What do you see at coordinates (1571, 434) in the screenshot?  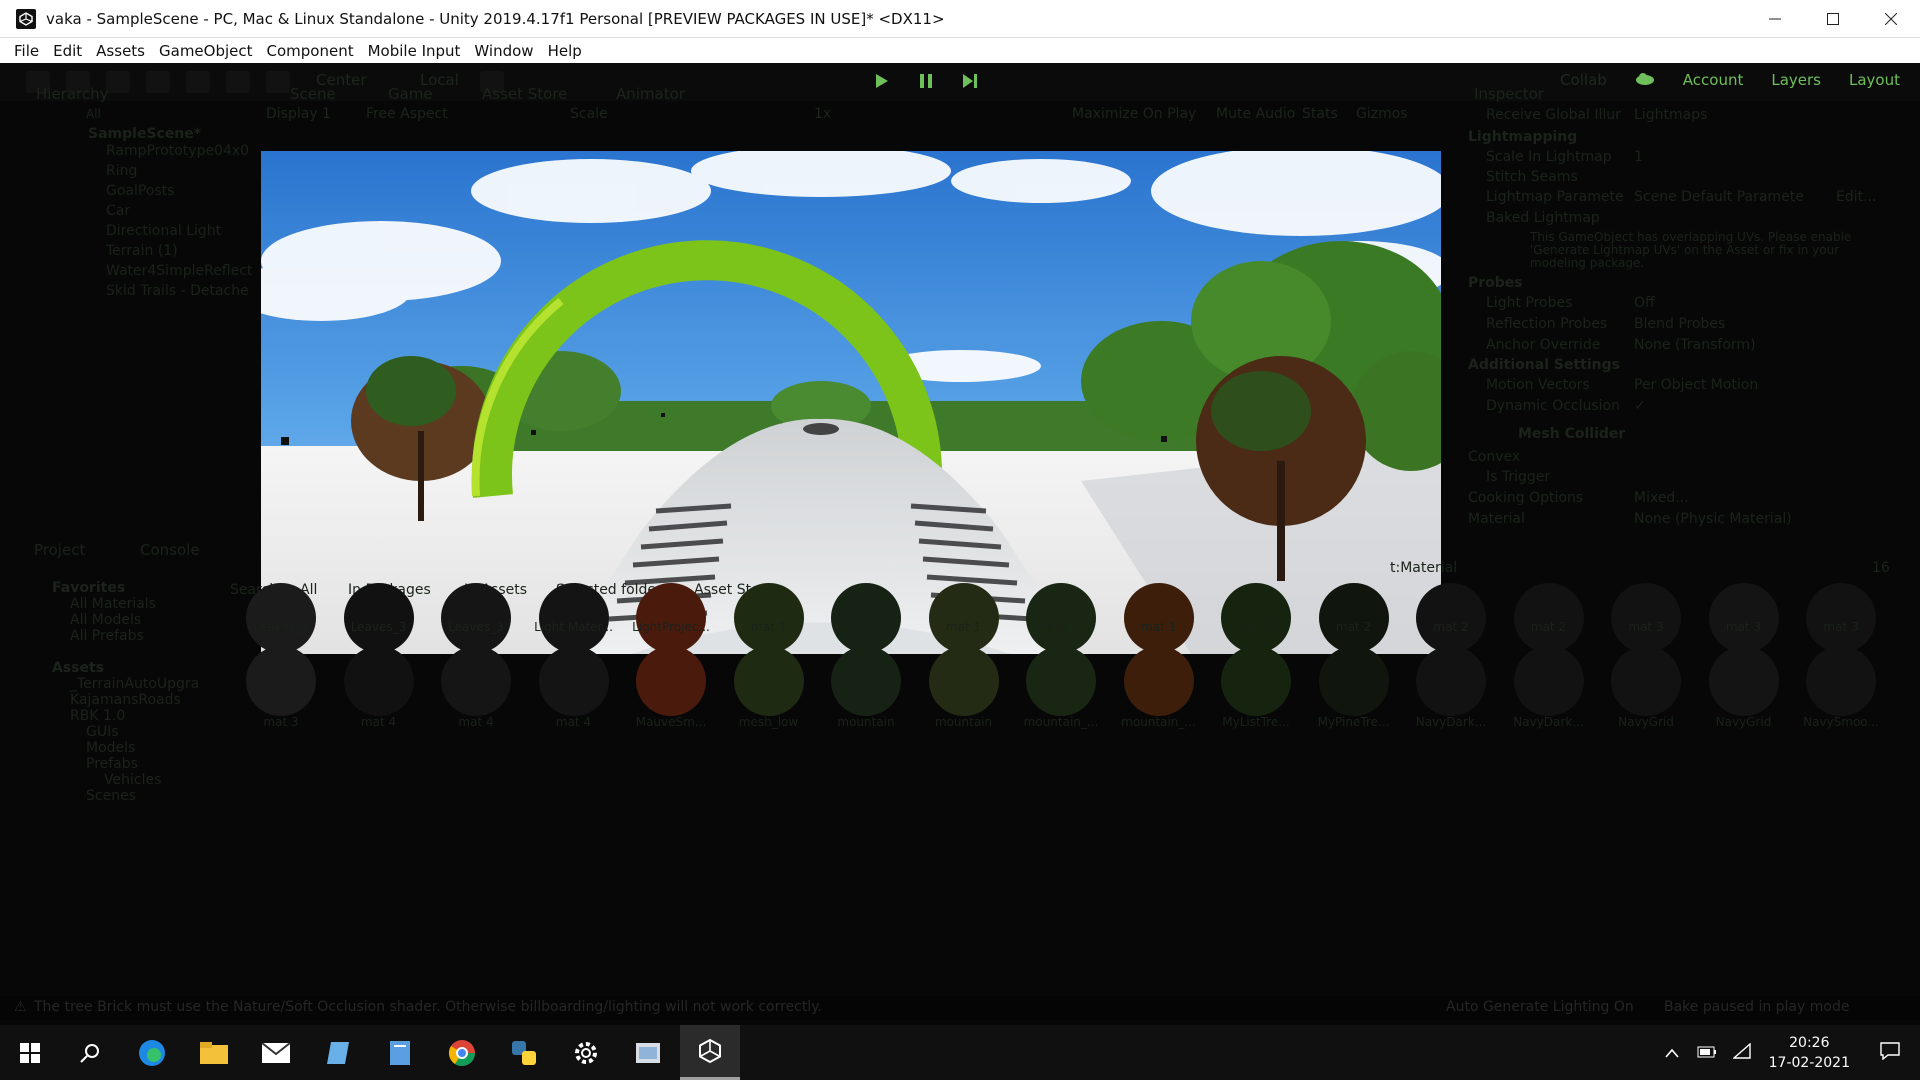 I see `mesh-collider-header: Mesh Collider` at bounding box center [1571, 434].